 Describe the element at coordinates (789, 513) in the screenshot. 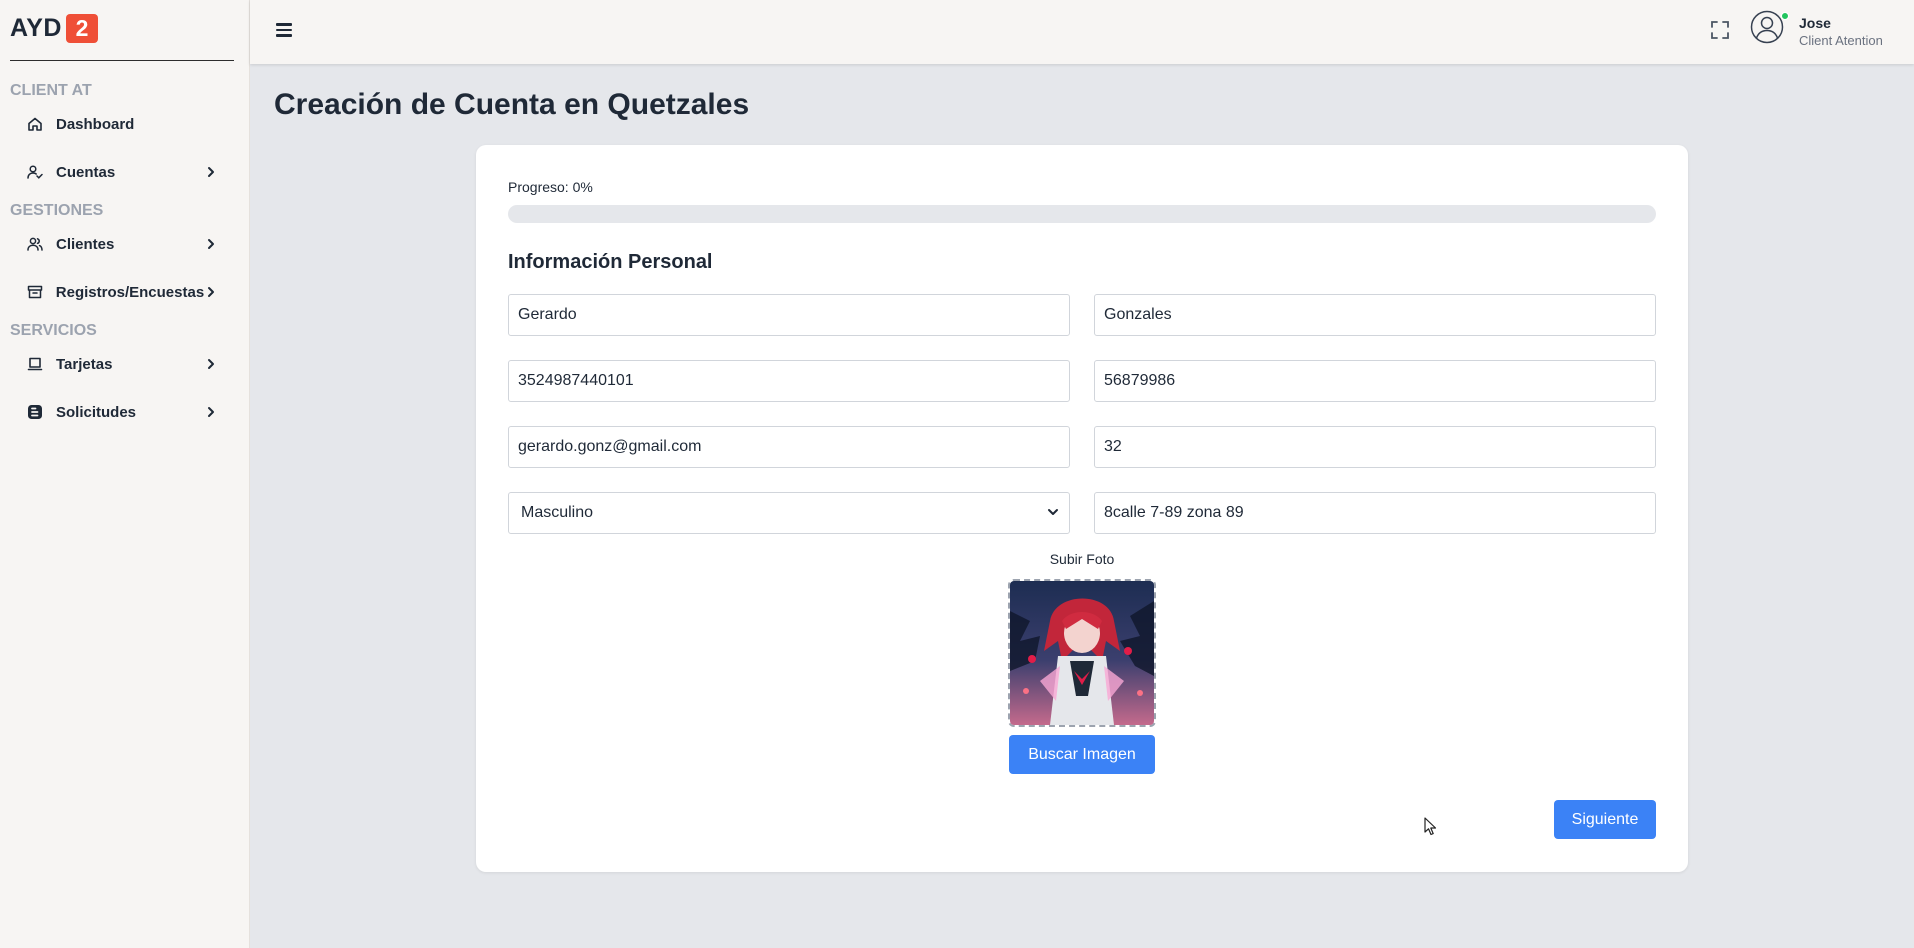

I see `gender-select: Masculino` at that location.